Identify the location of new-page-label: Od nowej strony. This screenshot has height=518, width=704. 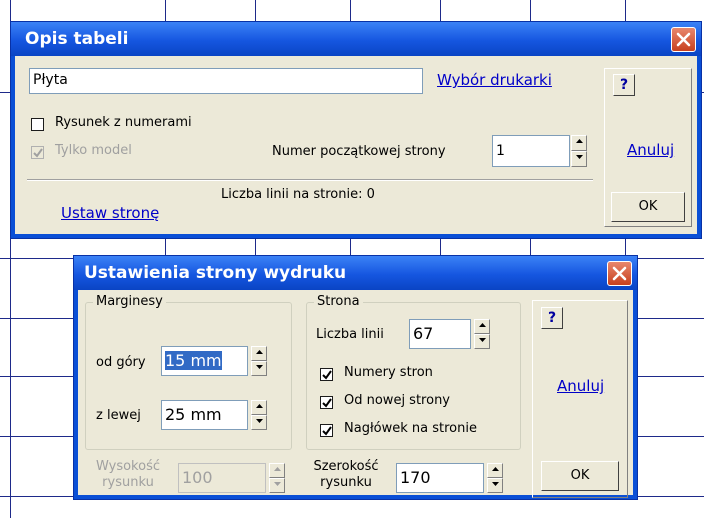
(397, 400).